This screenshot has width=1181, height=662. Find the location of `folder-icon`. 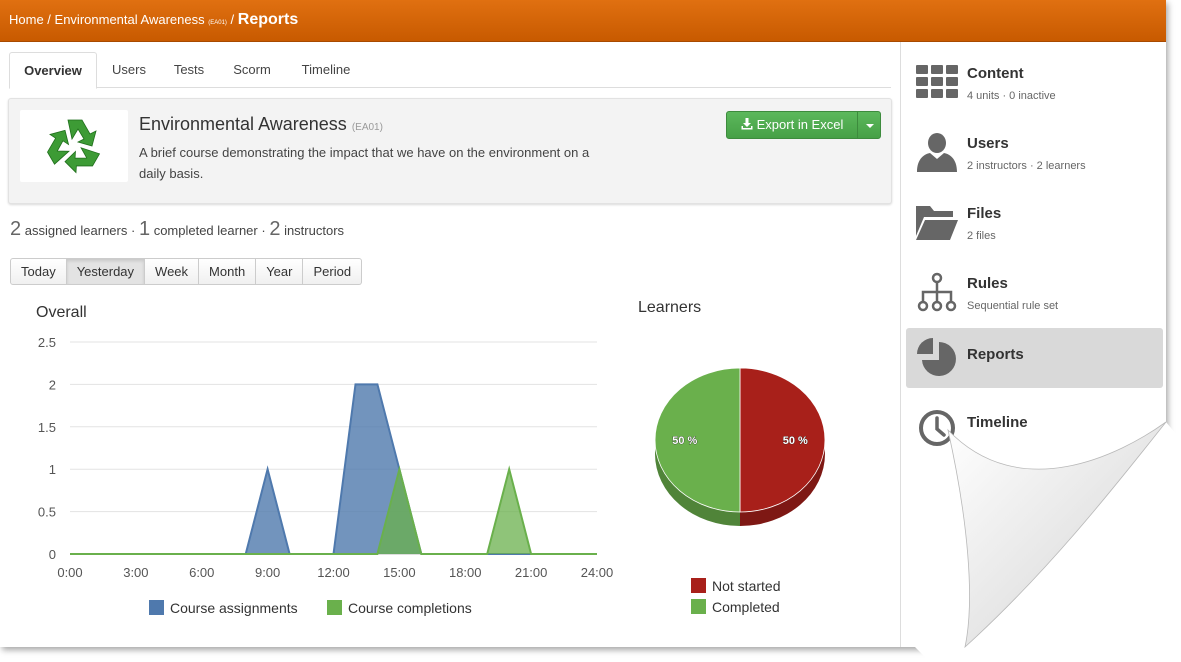

folder-icon is located at coordinates (937, 223).